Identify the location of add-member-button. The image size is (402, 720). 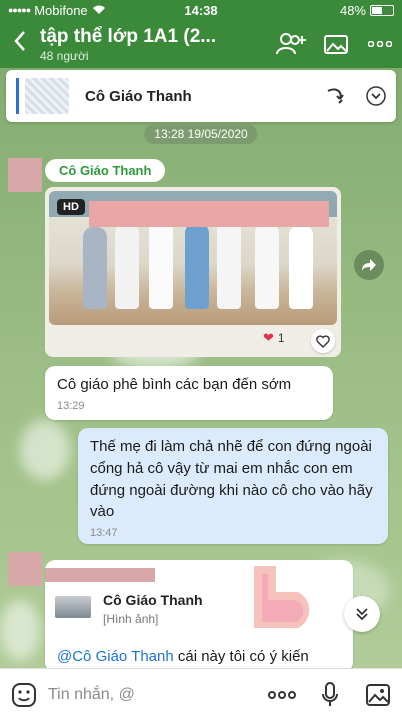
(292, 44).